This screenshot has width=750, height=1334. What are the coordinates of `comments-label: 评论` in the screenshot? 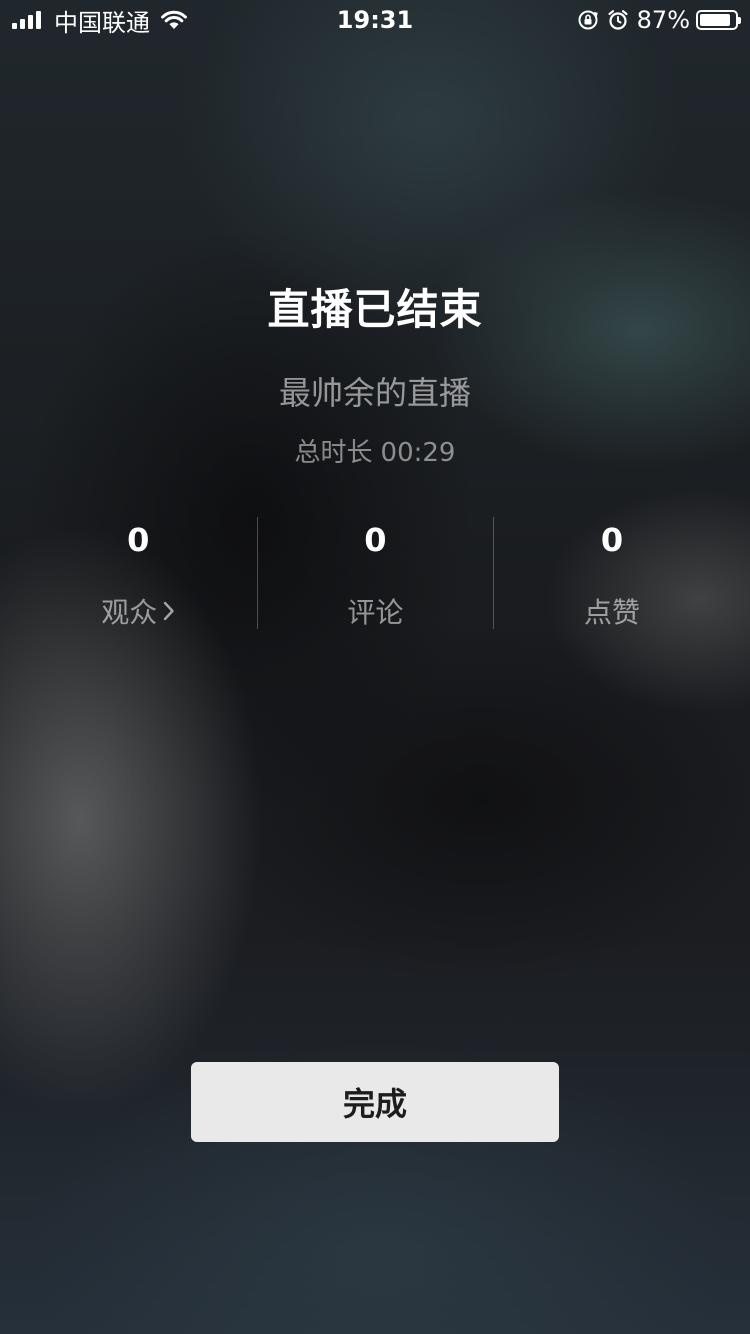 It's located at (375, 612).